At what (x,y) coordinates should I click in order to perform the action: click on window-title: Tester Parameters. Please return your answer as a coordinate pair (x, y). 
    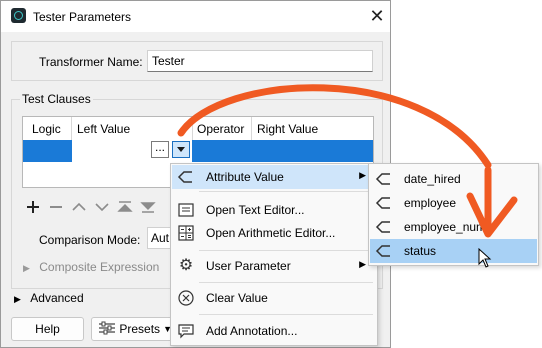
    Looking at the image, I should click on (82, 17).